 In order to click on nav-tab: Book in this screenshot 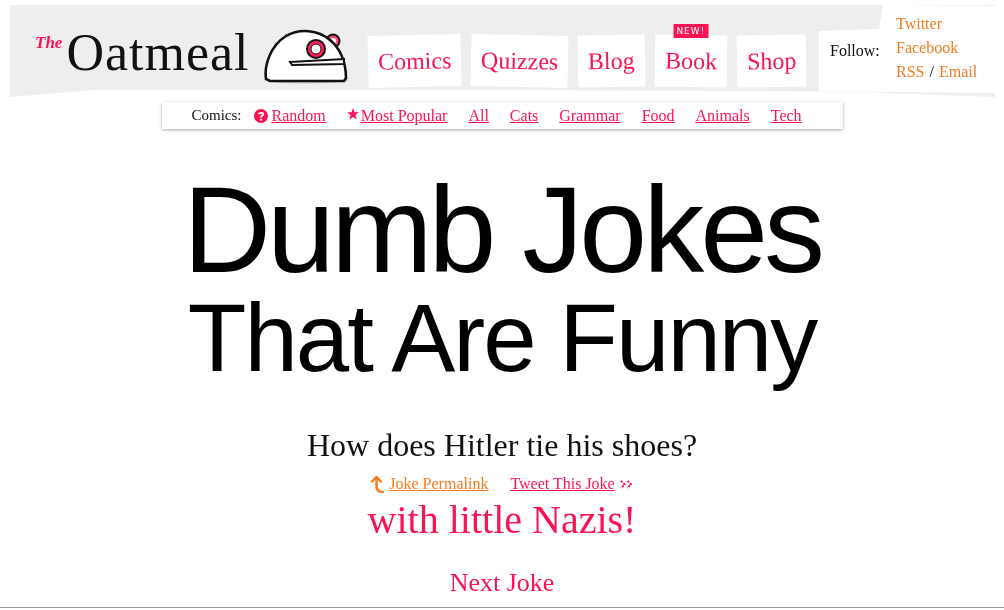, I will do `click(691, 61)`.